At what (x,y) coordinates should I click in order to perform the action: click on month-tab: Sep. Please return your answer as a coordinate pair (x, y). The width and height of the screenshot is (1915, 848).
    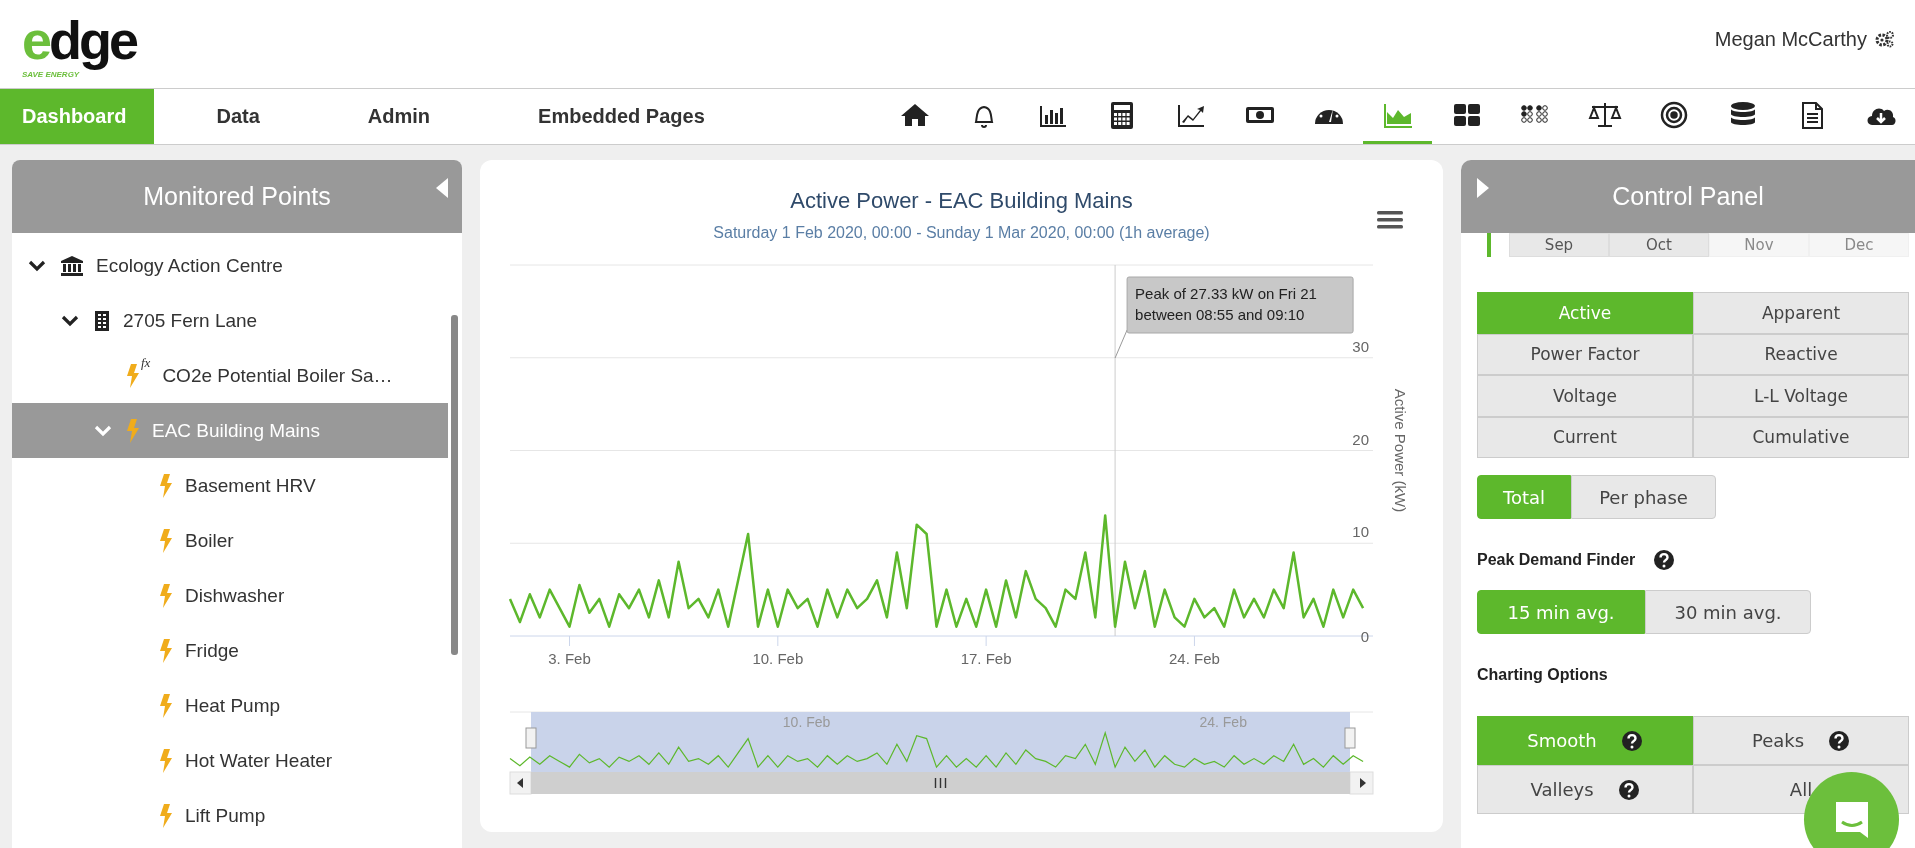
    Looking at the image, I should click on (1559, 245).